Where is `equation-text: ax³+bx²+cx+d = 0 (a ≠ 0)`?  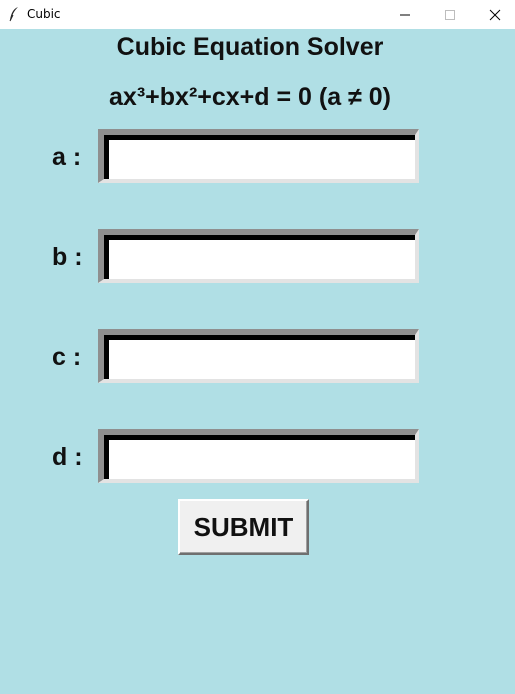 equation-text: ax³+bx²+cx+d = 0 (a ≠ 0) is located at coordinates (250, 97).